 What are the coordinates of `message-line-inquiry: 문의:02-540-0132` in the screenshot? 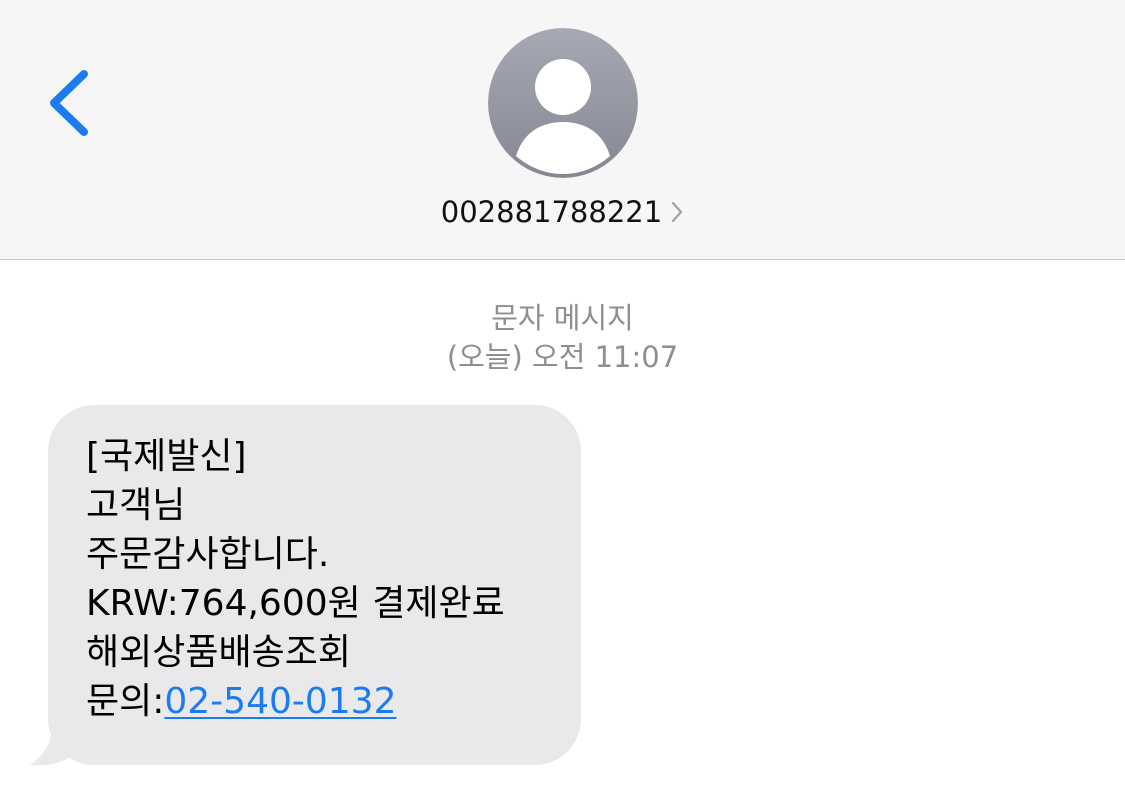 It's located at (295, 701).